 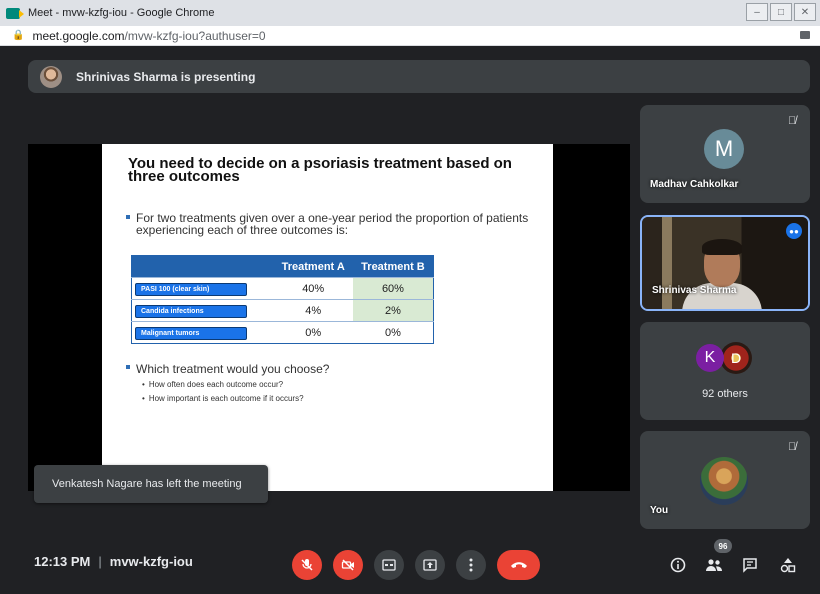 I want to click on end-call-icon, so click(x=518, y=565).